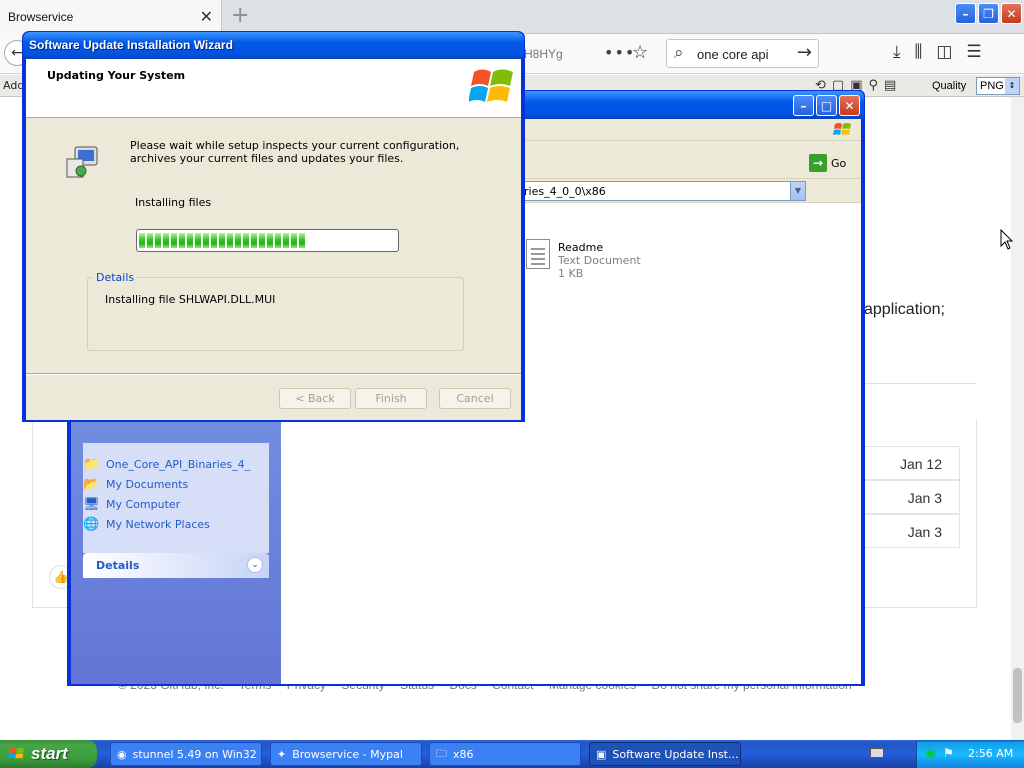  What do you see at coordinates (944, 52) in the screenshot?
I see `sidebar-icon: ◫` at bounding box center [944, 52].